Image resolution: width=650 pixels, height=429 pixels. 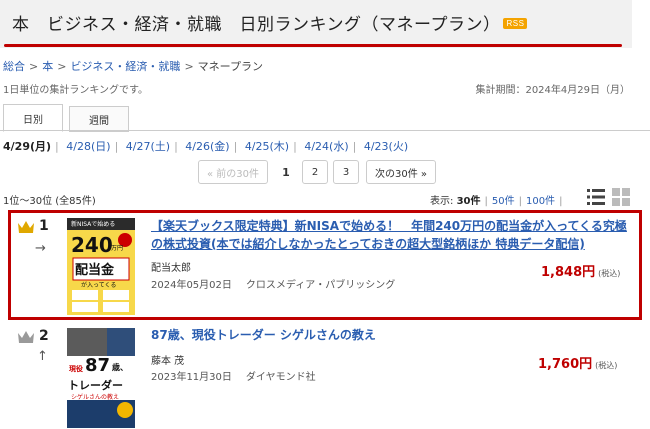 What do you see at coordinates (171, 266) in the screenshot?
I see `item-author: 配当太郎` at bounding box center [171, 266].